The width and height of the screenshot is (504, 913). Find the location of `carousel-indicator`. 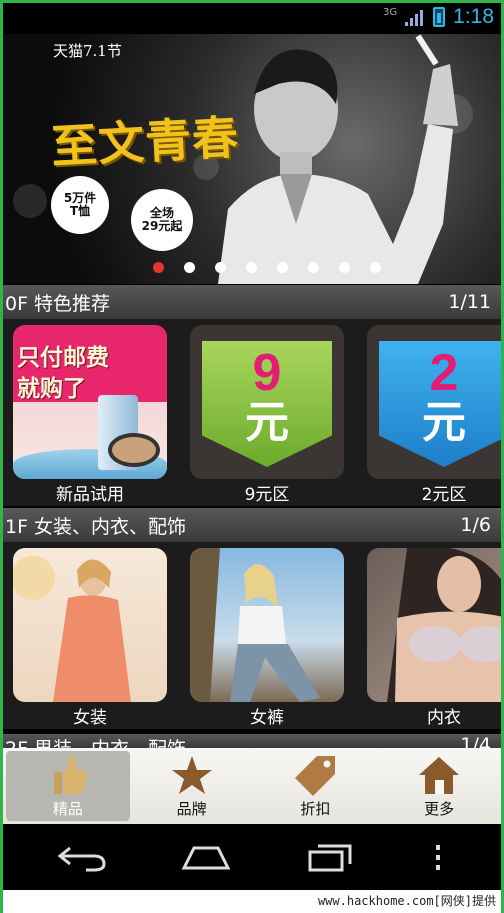

carousel-indicator is located at coordinates (252, 267).